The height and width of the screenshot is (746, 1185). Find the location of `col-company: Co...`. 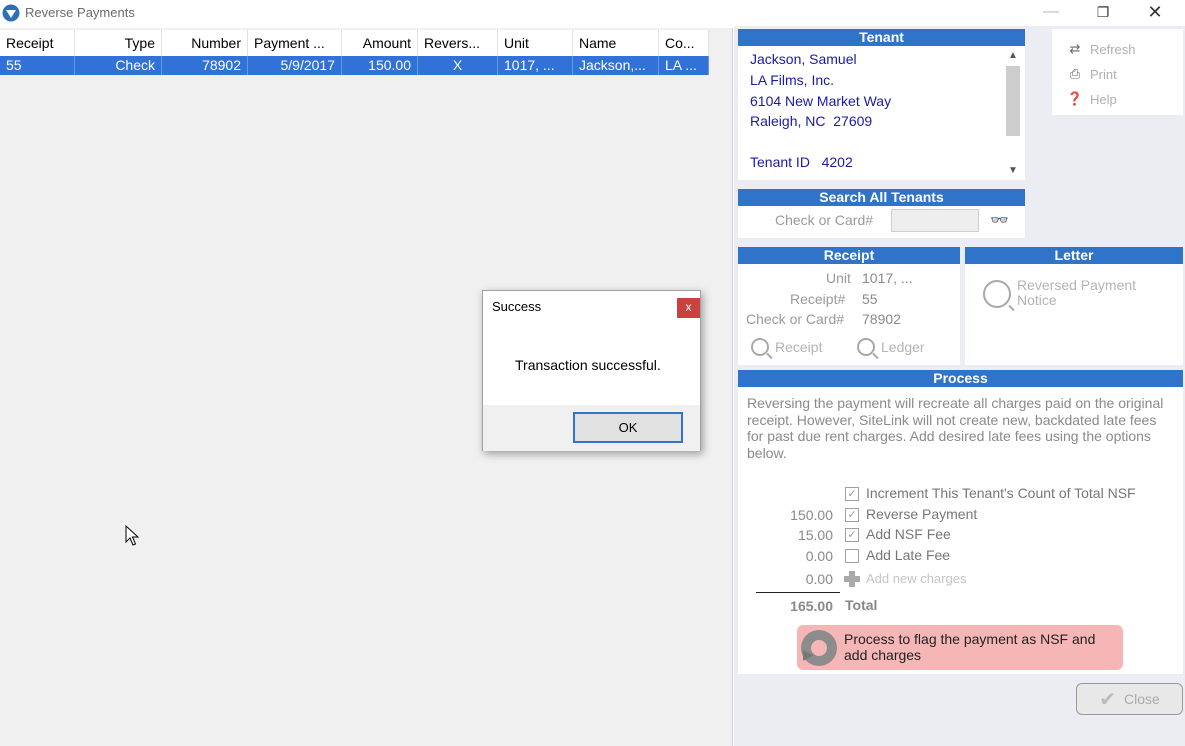

col-company: Co... is located at coordinates (684, 43).